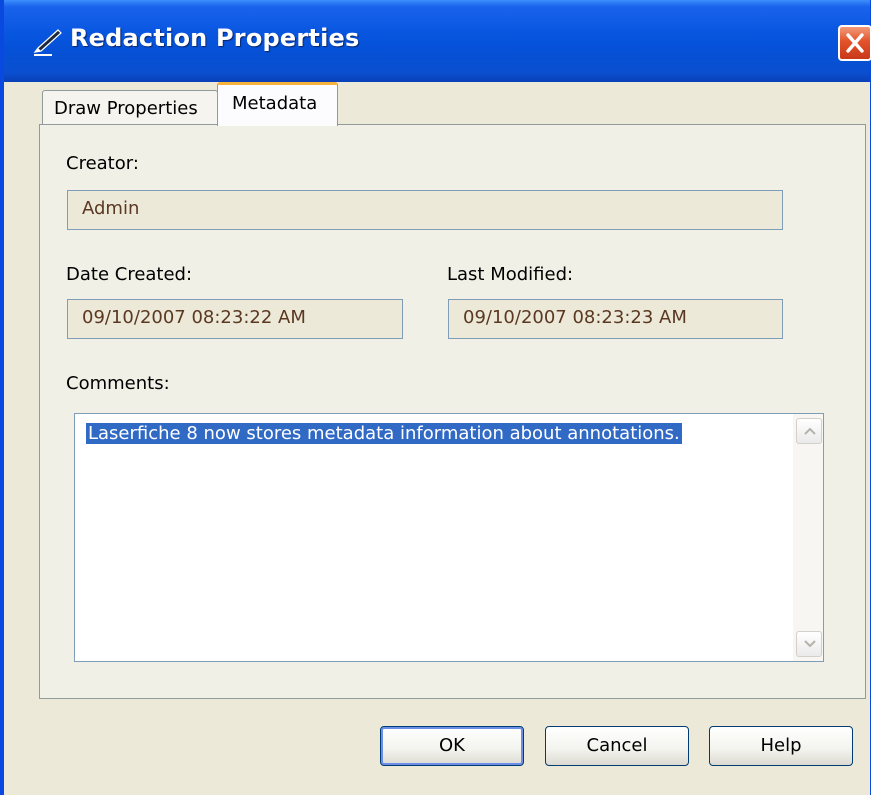 The width and height of the screenshot is (871, 795). I want to click on creator-field: Admin, so click(425, 210).